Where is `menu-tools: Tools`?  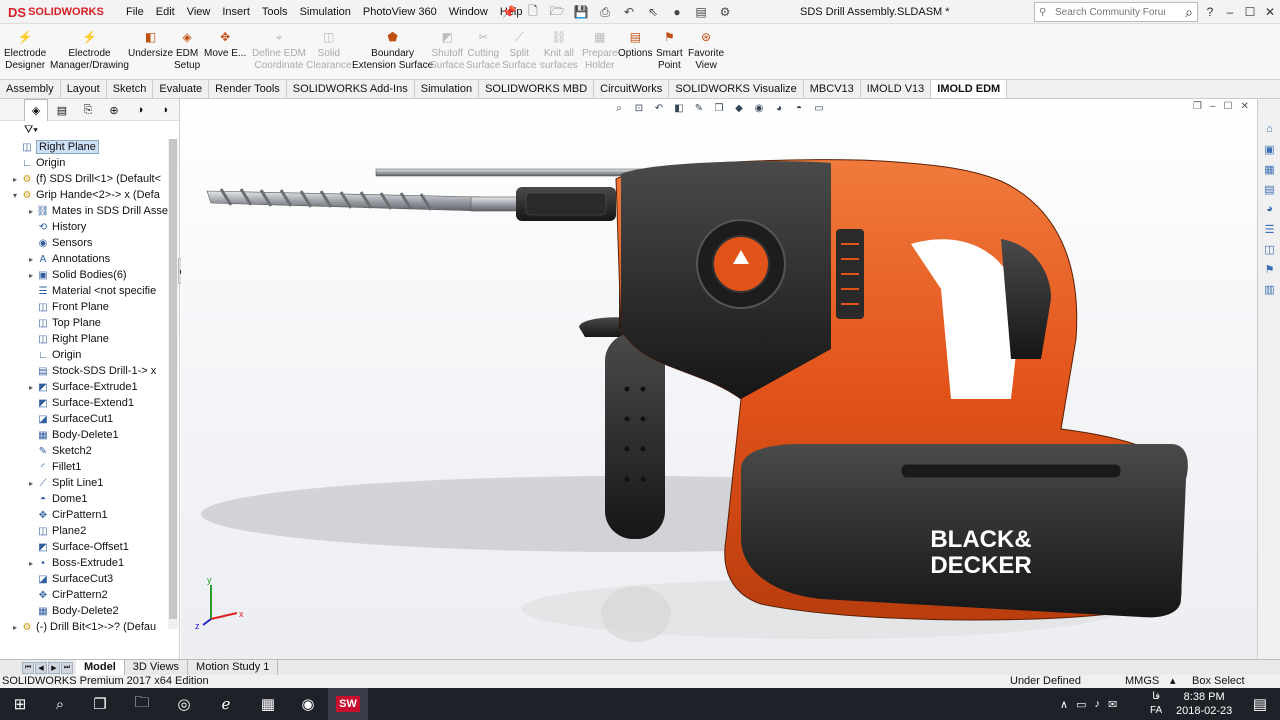 menu-tools: Tools is located at coordinates (275, 12).